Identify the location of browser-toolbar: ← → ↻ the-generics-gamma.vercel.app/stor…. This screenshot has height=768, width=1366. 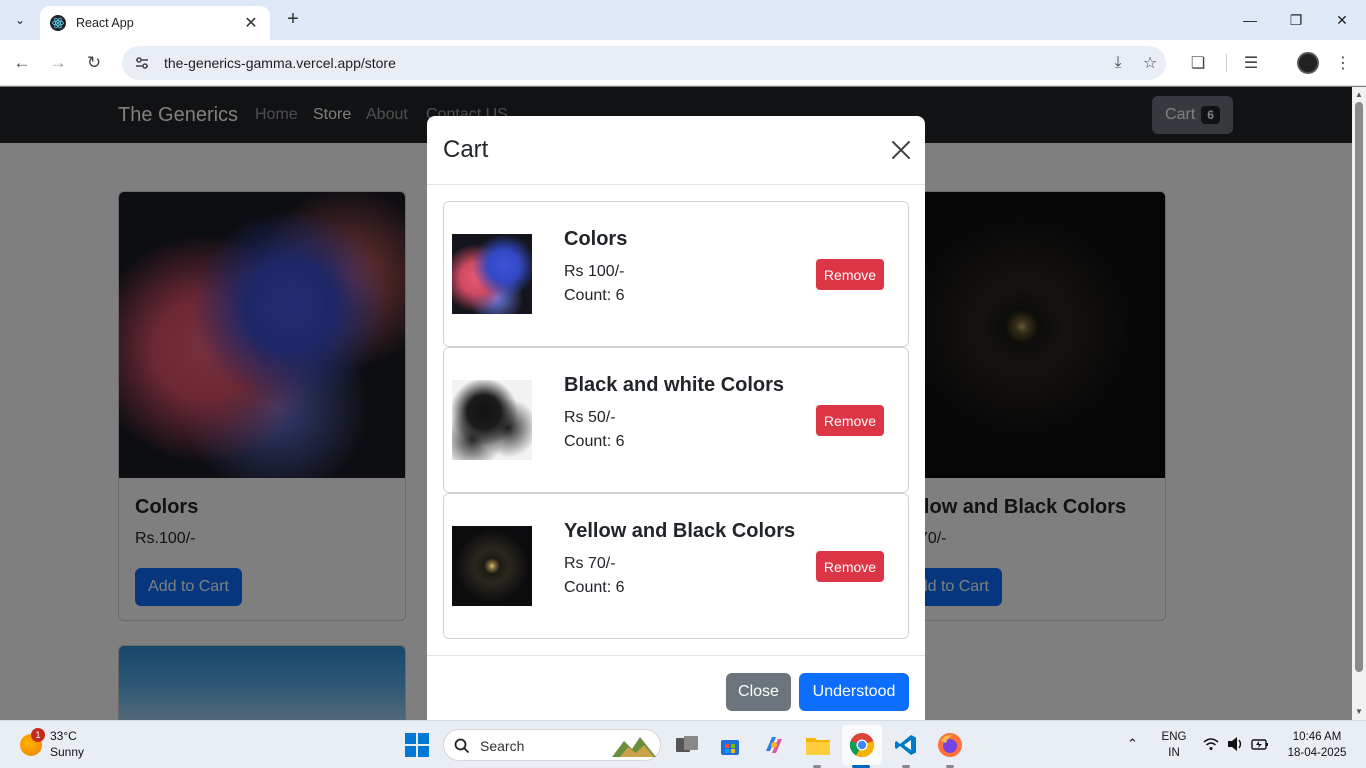
(683, 63).